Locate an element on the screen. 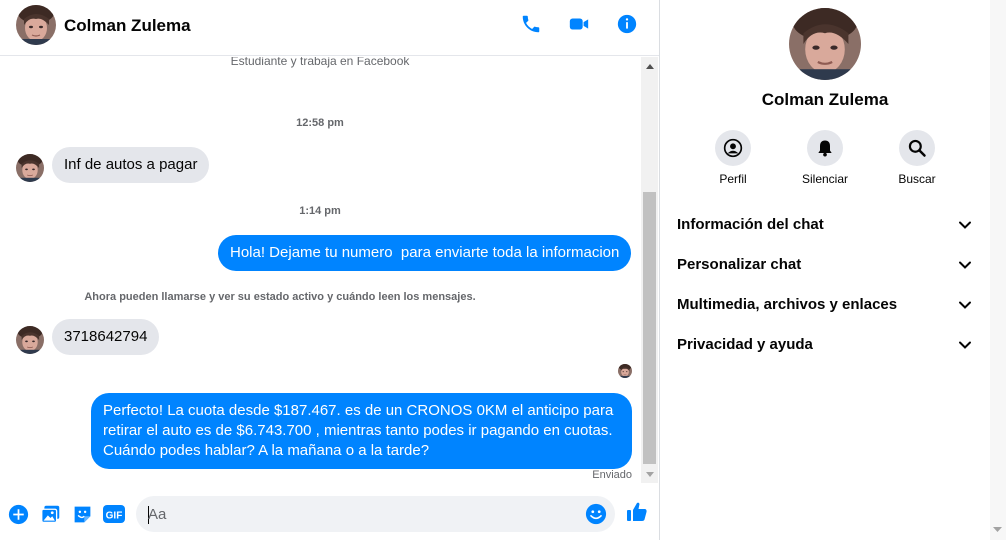 This screenshot has width=1006, height=540. incoming-message: 3718642794 is located at coordinates (106, 337).